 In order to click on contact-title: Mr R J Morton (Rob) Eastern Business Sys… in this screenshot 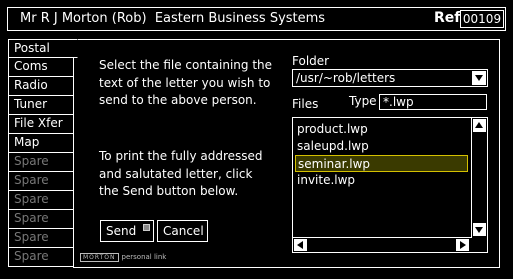, I will do `click(173, 18)`.